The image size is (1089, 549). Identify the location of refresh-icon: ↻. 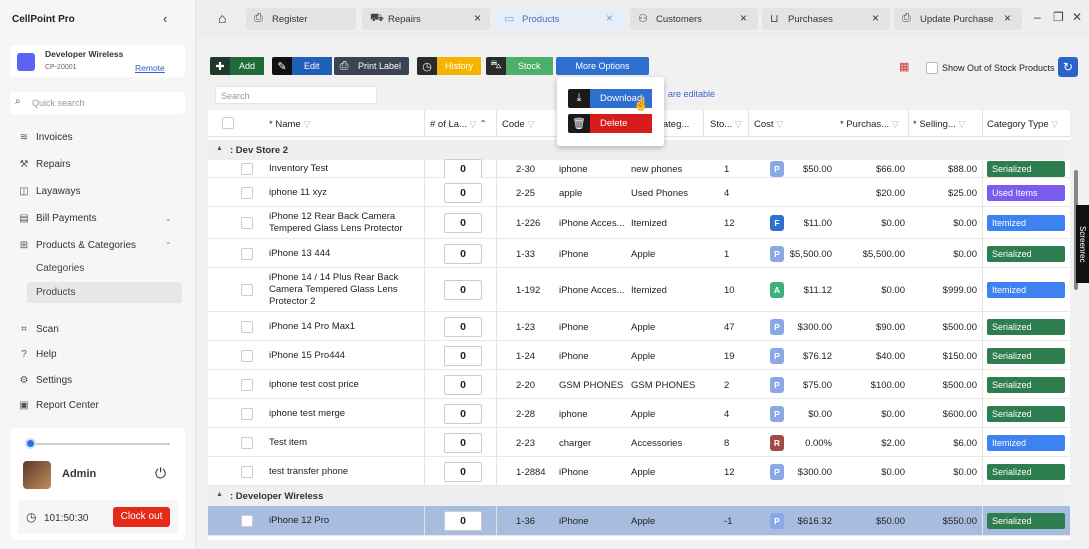
(1068, 67).